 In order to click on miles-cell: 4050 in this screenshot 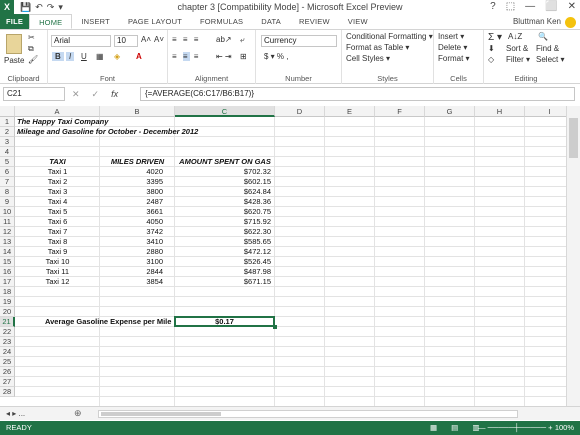, I will do `click(131, 222)`.